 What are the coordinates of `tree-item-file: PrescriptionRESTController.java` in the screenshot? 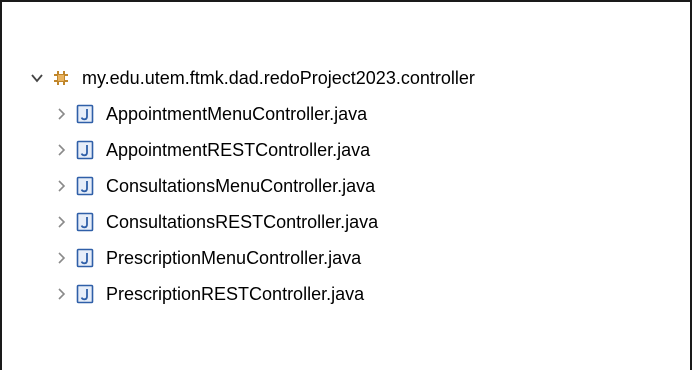 It's located at (250, 294).